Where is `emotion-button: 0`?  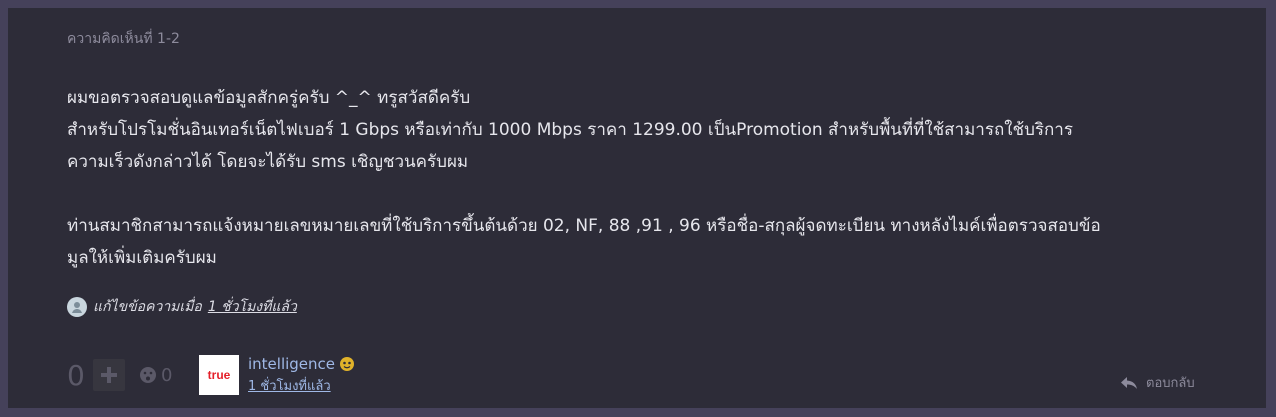
emotion-button: 0 is located at coordinates (155, 375).